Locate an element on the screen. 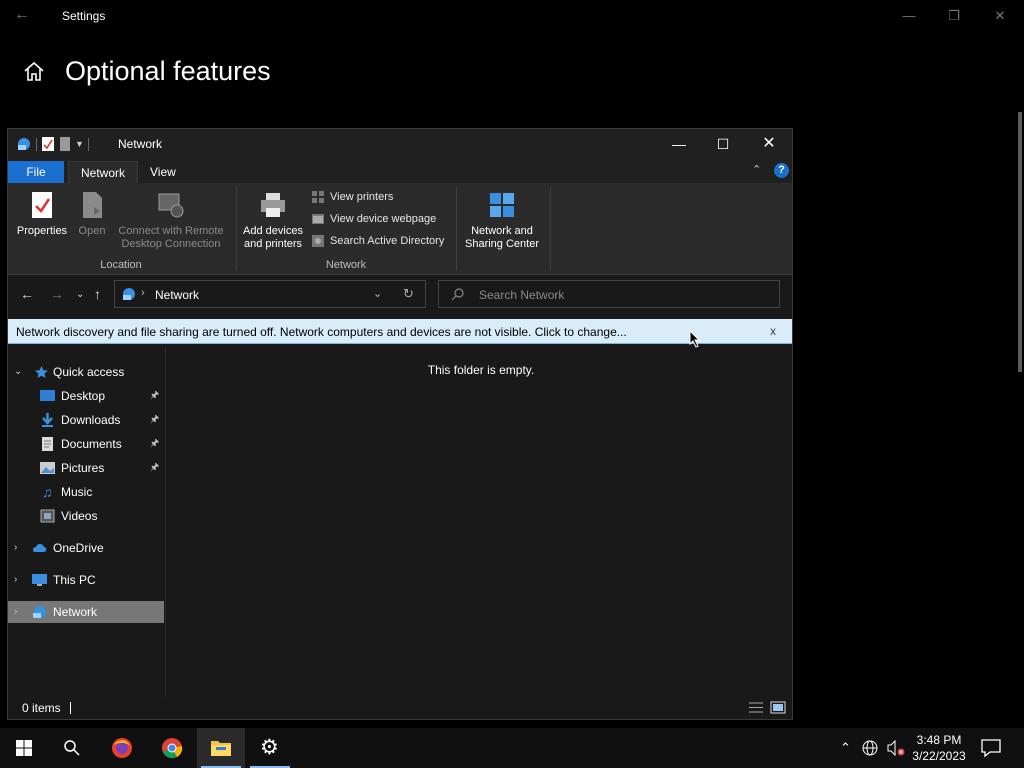  connect-remote-desktop-button: Connect with Remote Desktop Connection is located at coordinates (171, 220).